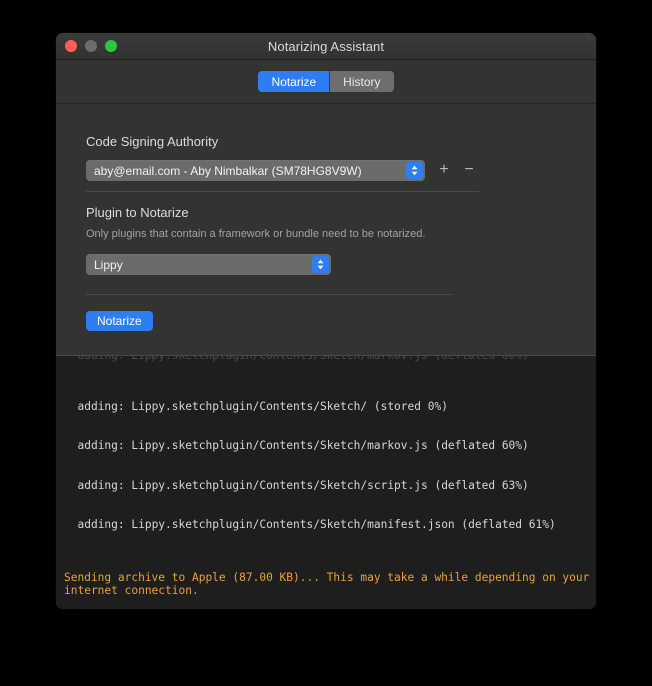 The height and width of the screenshot is (686, 652). I want to click on tab-notarize: Notarize, so click(294, 81).